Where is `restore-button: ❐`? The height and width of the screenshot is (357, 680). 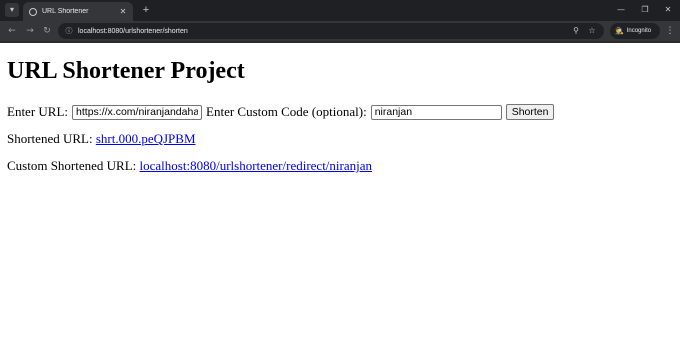 restore-button: ❐ is located at coordinates (645, 10).